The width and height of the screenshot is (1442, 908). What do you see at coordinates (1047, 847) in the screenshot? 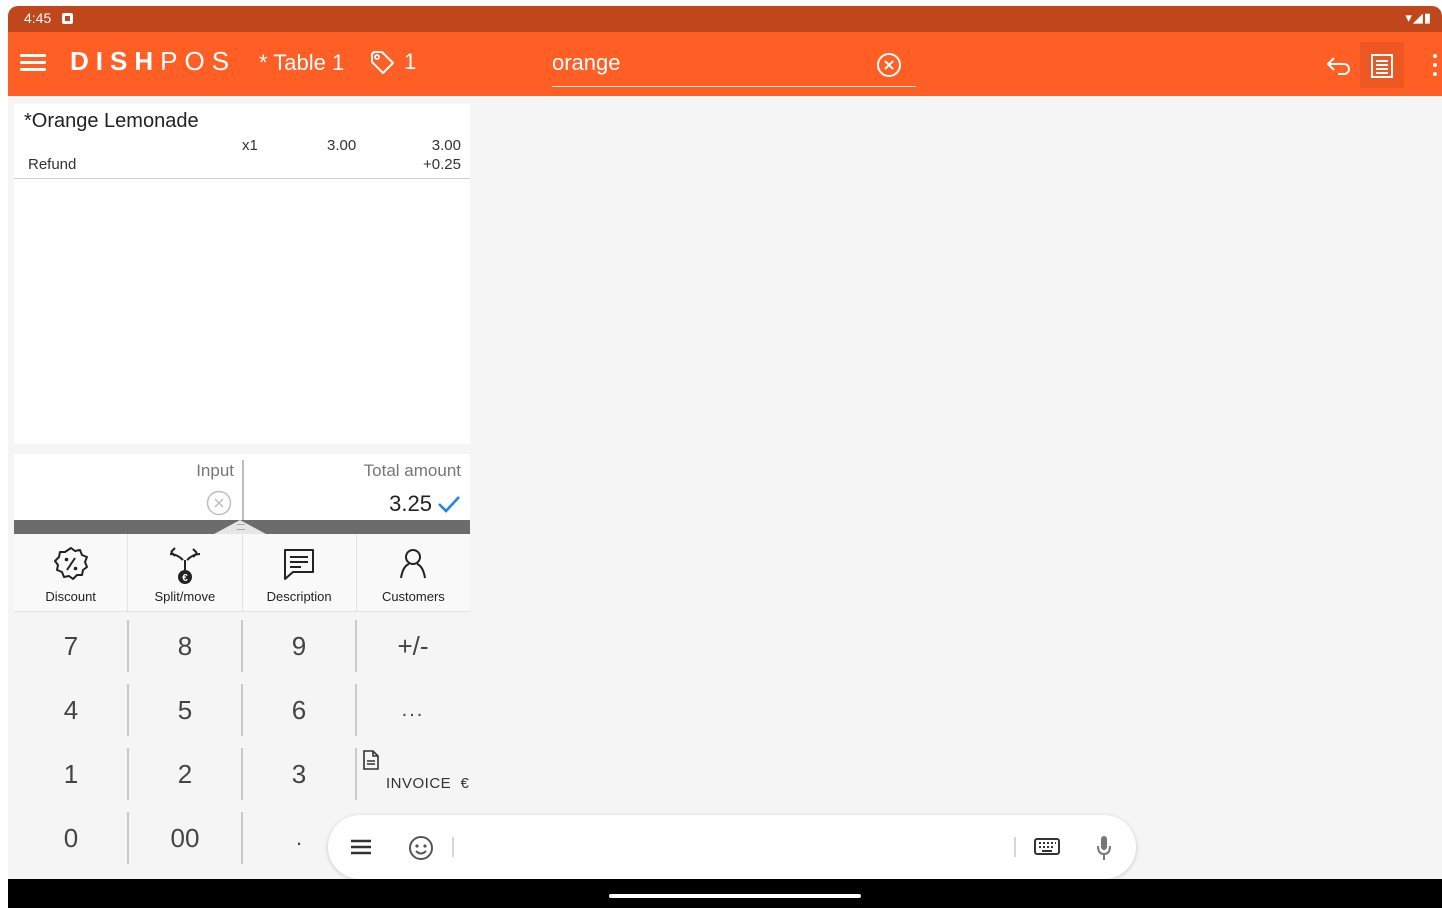
I see `keyboard-icon` at bounding box center [1047, 847].